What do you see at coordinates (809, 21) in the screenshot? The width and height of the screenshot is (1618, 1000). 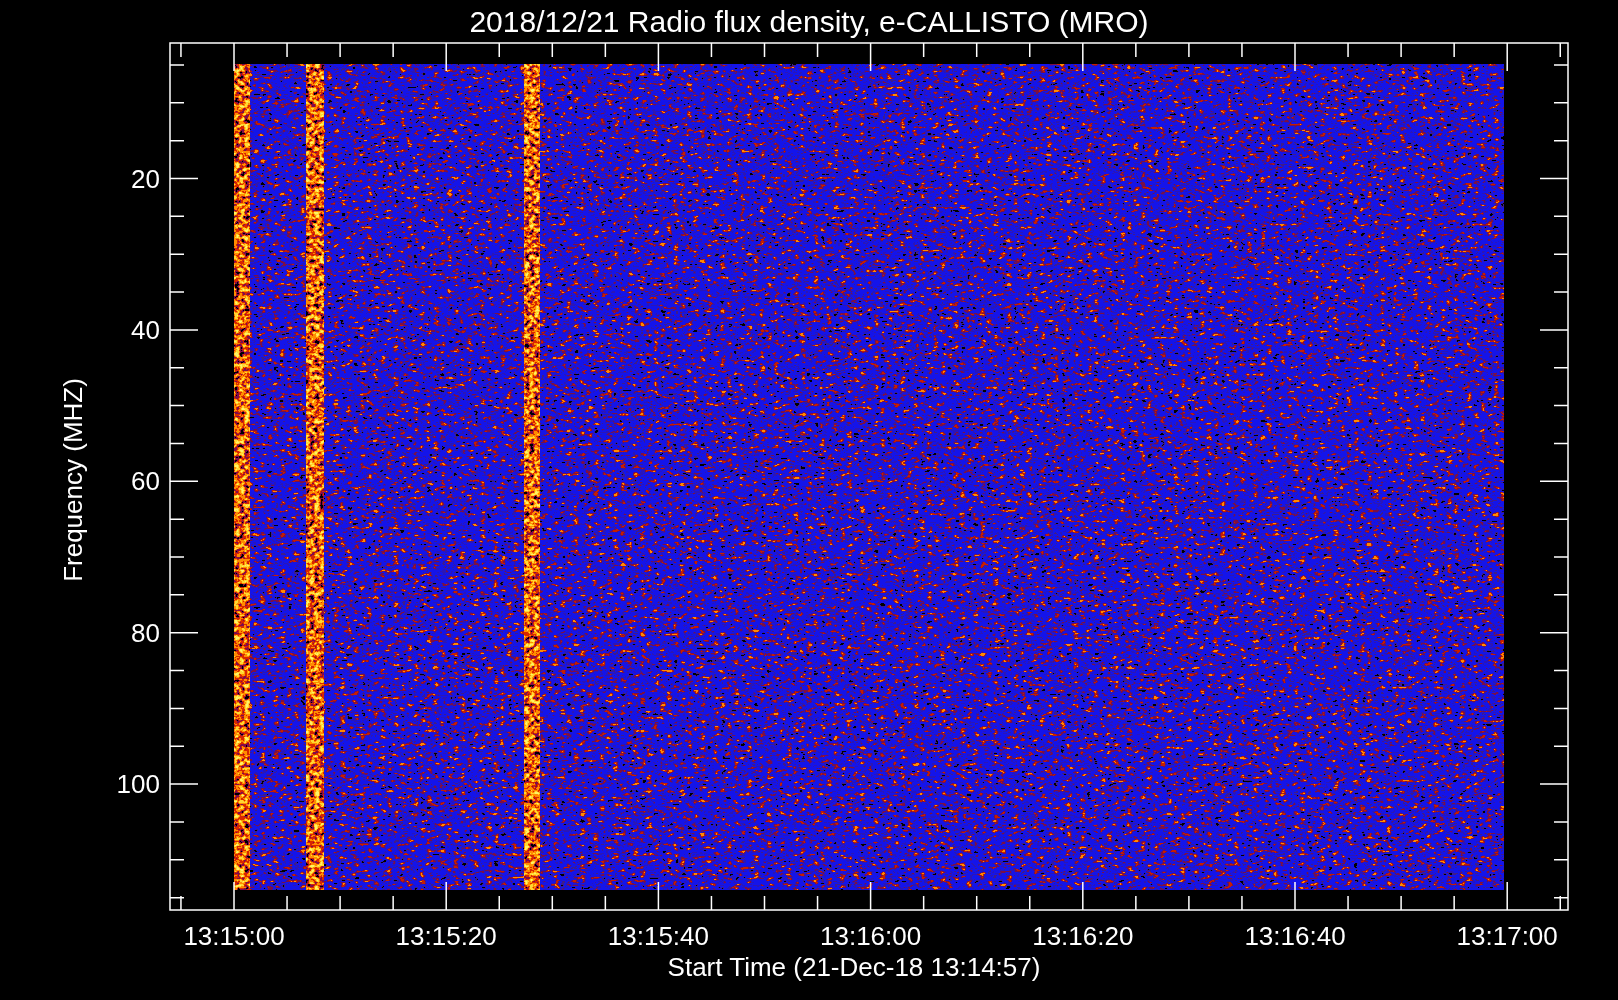 I see `plot-title: 2018/12/21 Radio flux density, e-CALLISTO (MRO)` at bounding box center [809, 21].